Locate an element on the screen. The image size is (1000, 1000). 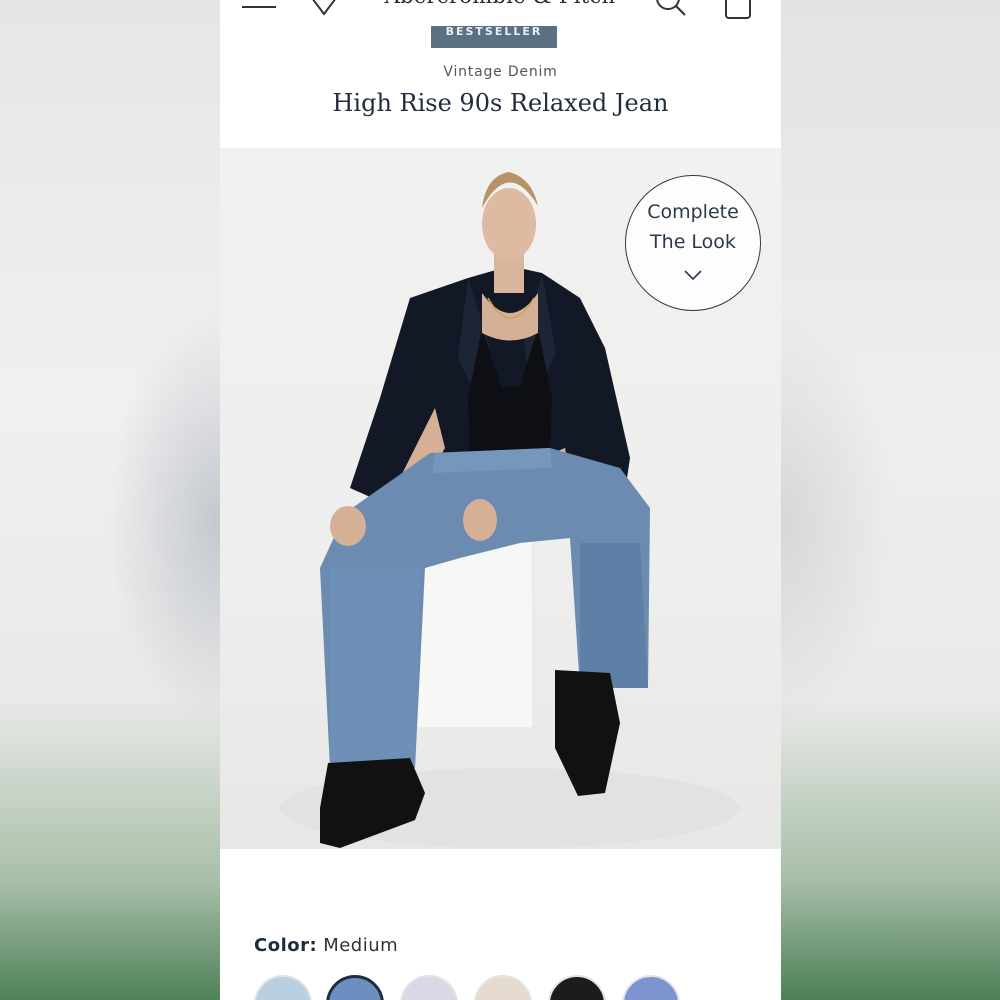
heart-icon is located at coordinates (324, 8).